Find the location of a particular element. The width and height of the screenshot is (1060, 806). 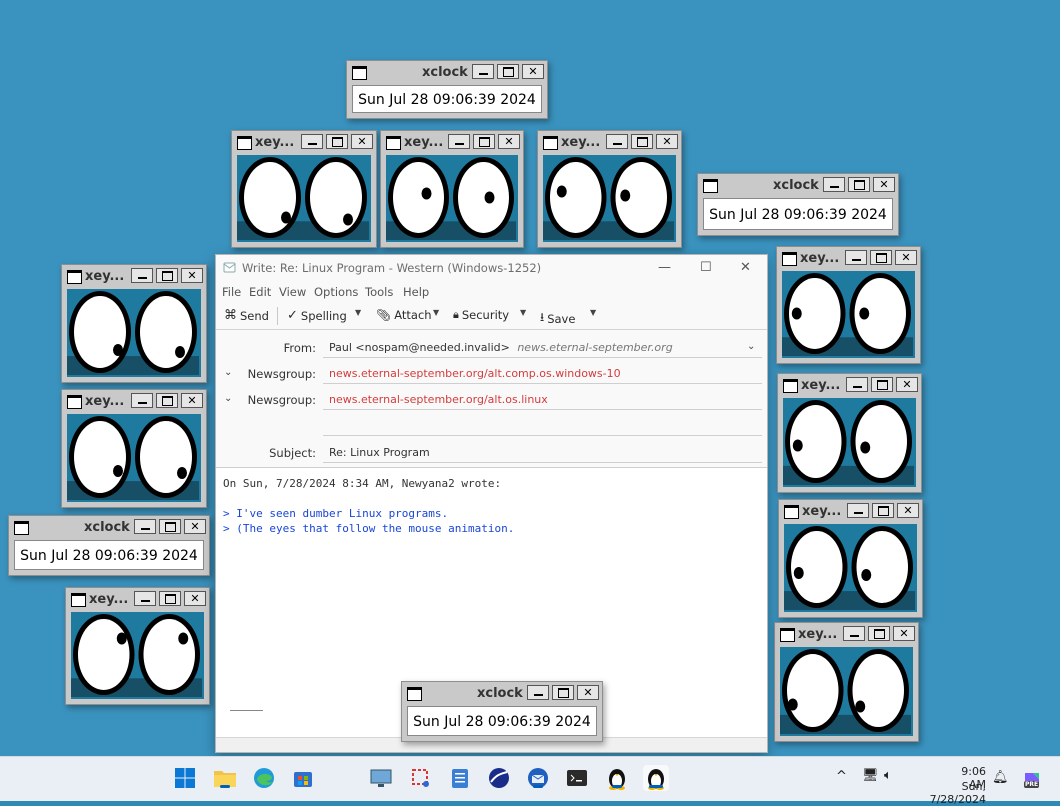

show-hidden-icons-chevron-icon: ^ is located at coordinates (841, 776).